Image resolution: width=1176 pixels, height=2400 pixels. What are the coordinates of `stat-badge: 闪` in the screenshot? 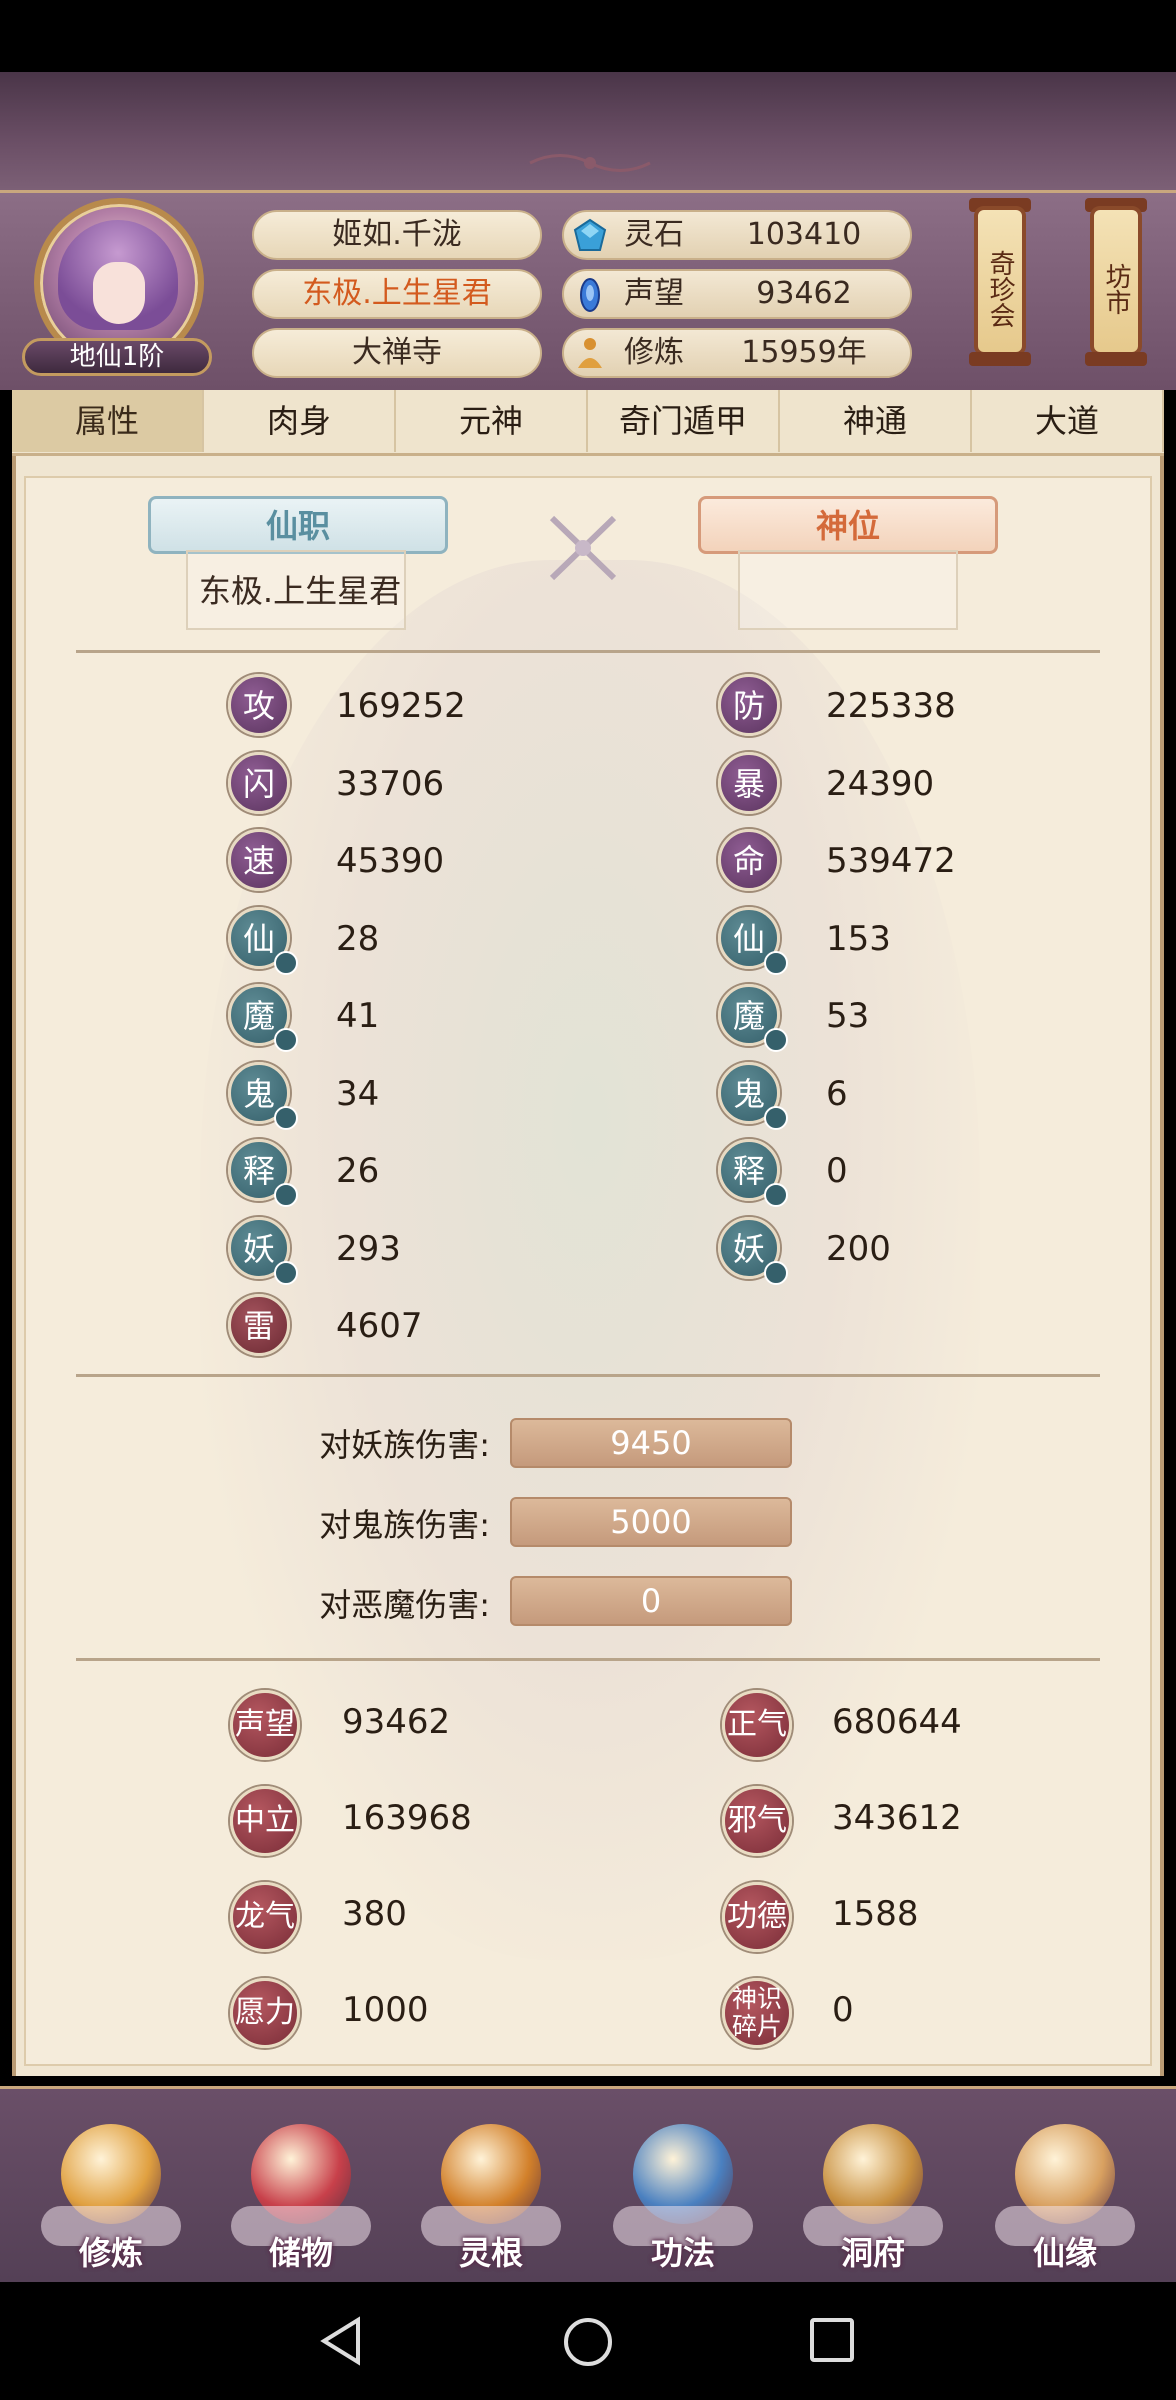 It's located at (259, 782).